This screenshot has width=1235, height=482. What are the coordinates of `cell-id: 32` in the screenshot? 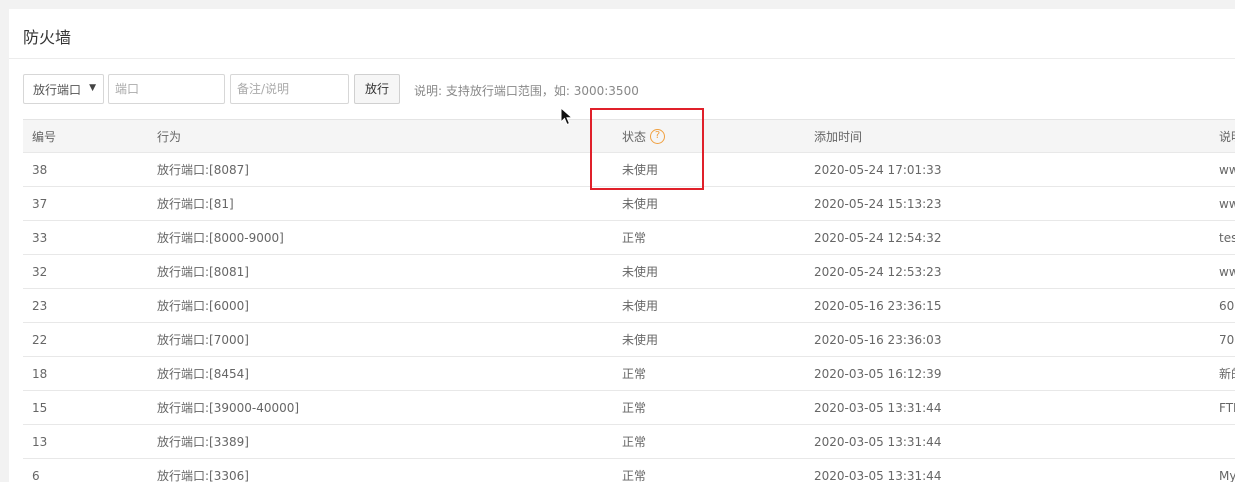 It's located at (40, 272).